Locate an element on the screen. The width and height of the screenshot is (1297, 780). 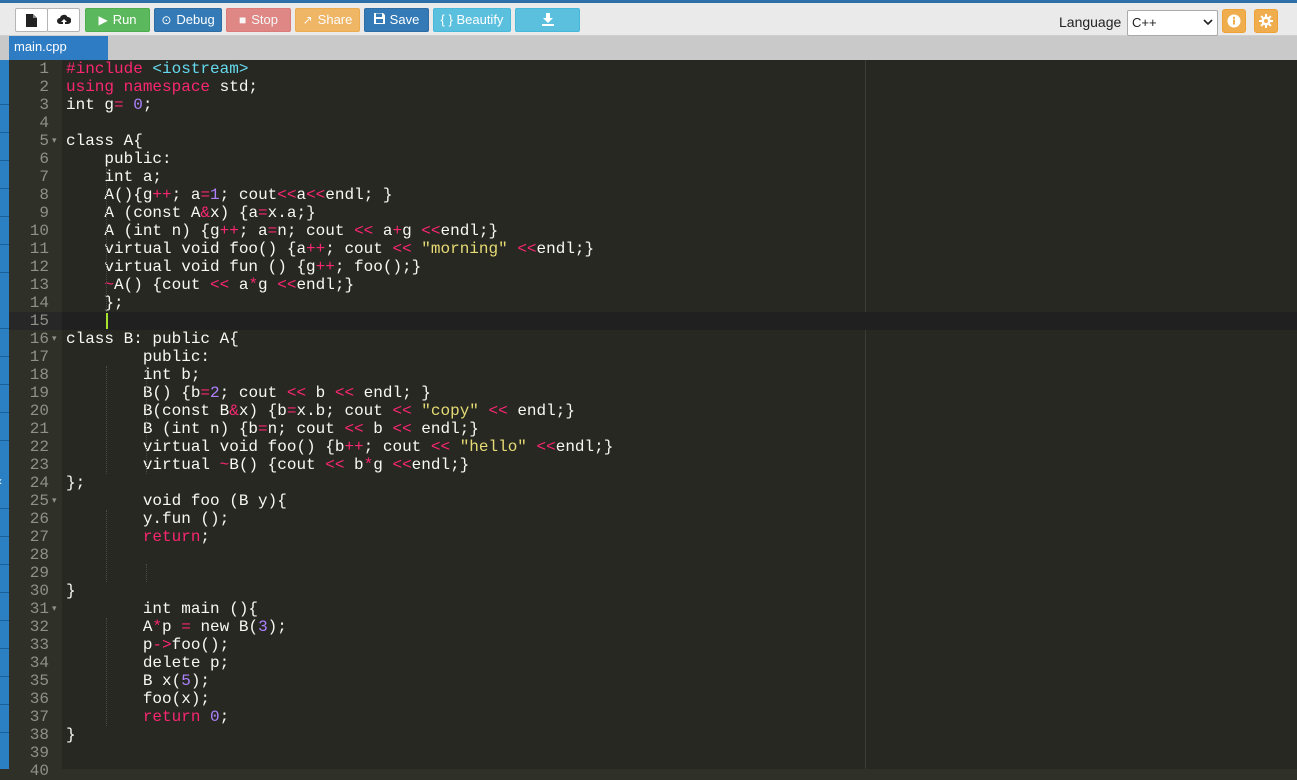
code-line: 38} is located at coordinates (648, 735).